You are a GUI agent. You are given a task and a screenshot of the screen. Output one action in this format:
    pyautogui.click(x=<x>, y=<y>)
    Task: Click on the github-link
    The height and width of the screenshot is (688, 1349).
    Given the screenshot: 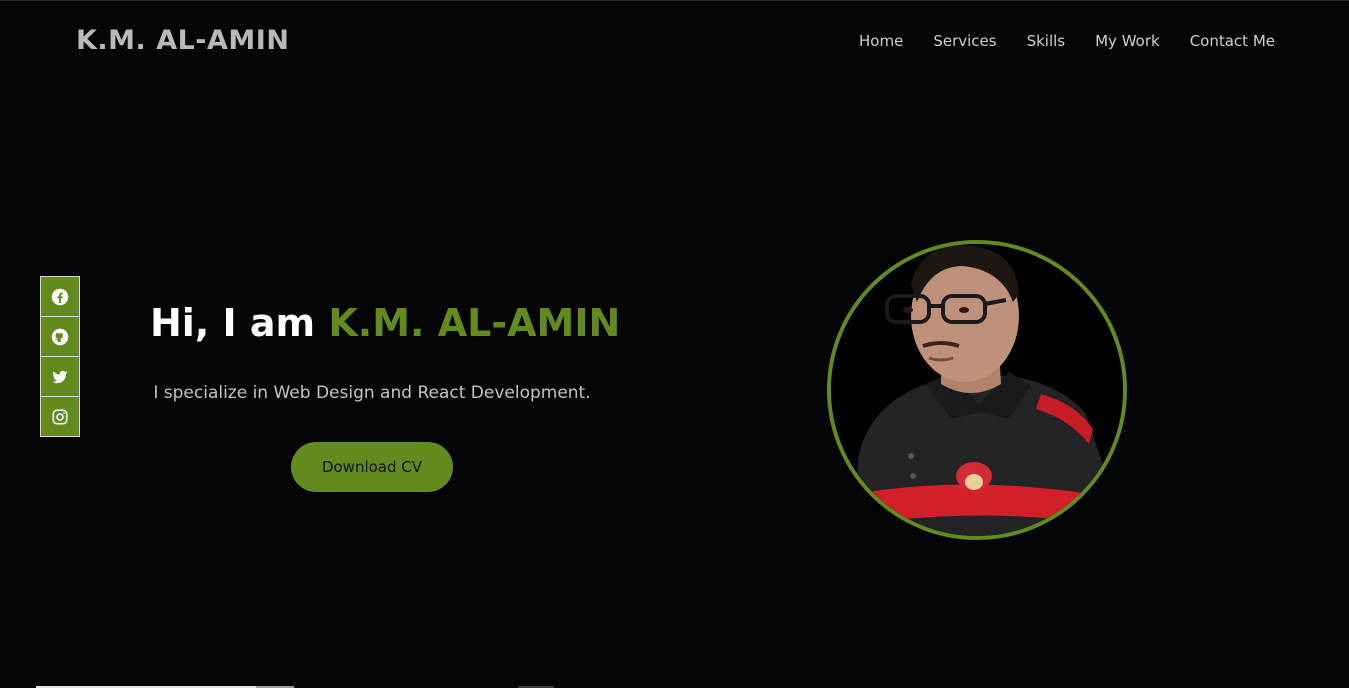 What is the action you would take?
    pyautogui.click(x=60, y=337)
    